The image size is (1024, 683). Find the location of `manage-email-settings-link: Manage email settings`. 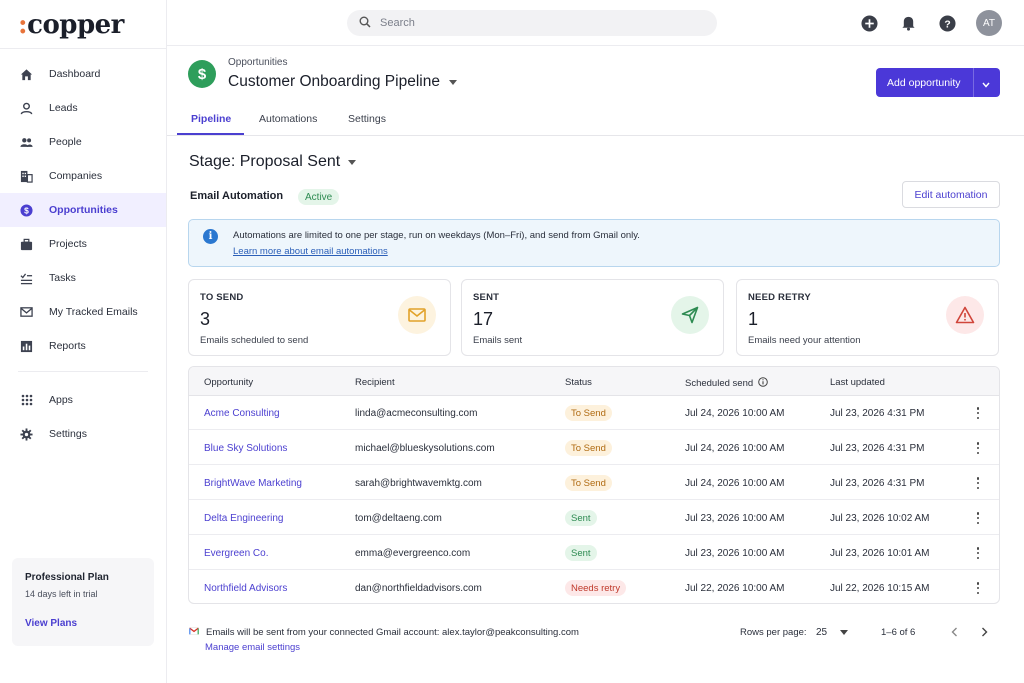

manage-email-settings-link: Manage email settings is located at coordinates (252, 647).